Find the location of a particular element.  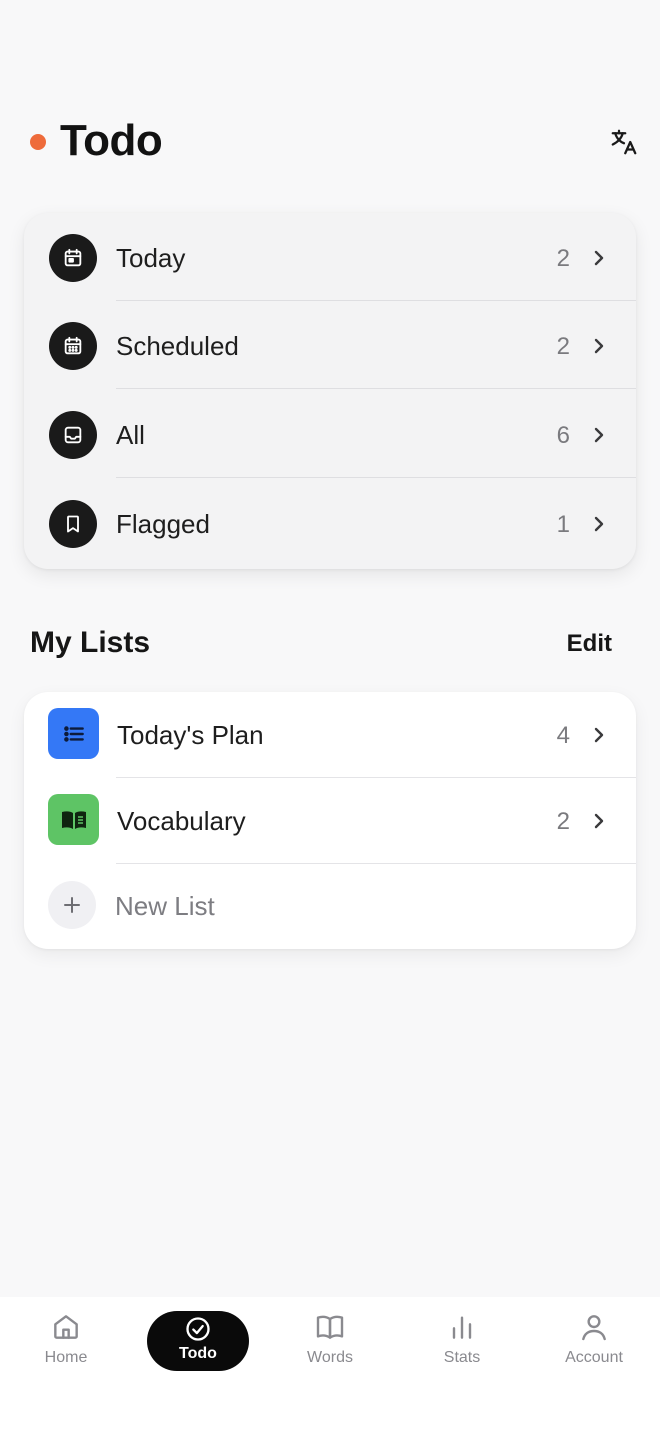

list-item-label: Today's Plan is located at coordinates (190, 735).